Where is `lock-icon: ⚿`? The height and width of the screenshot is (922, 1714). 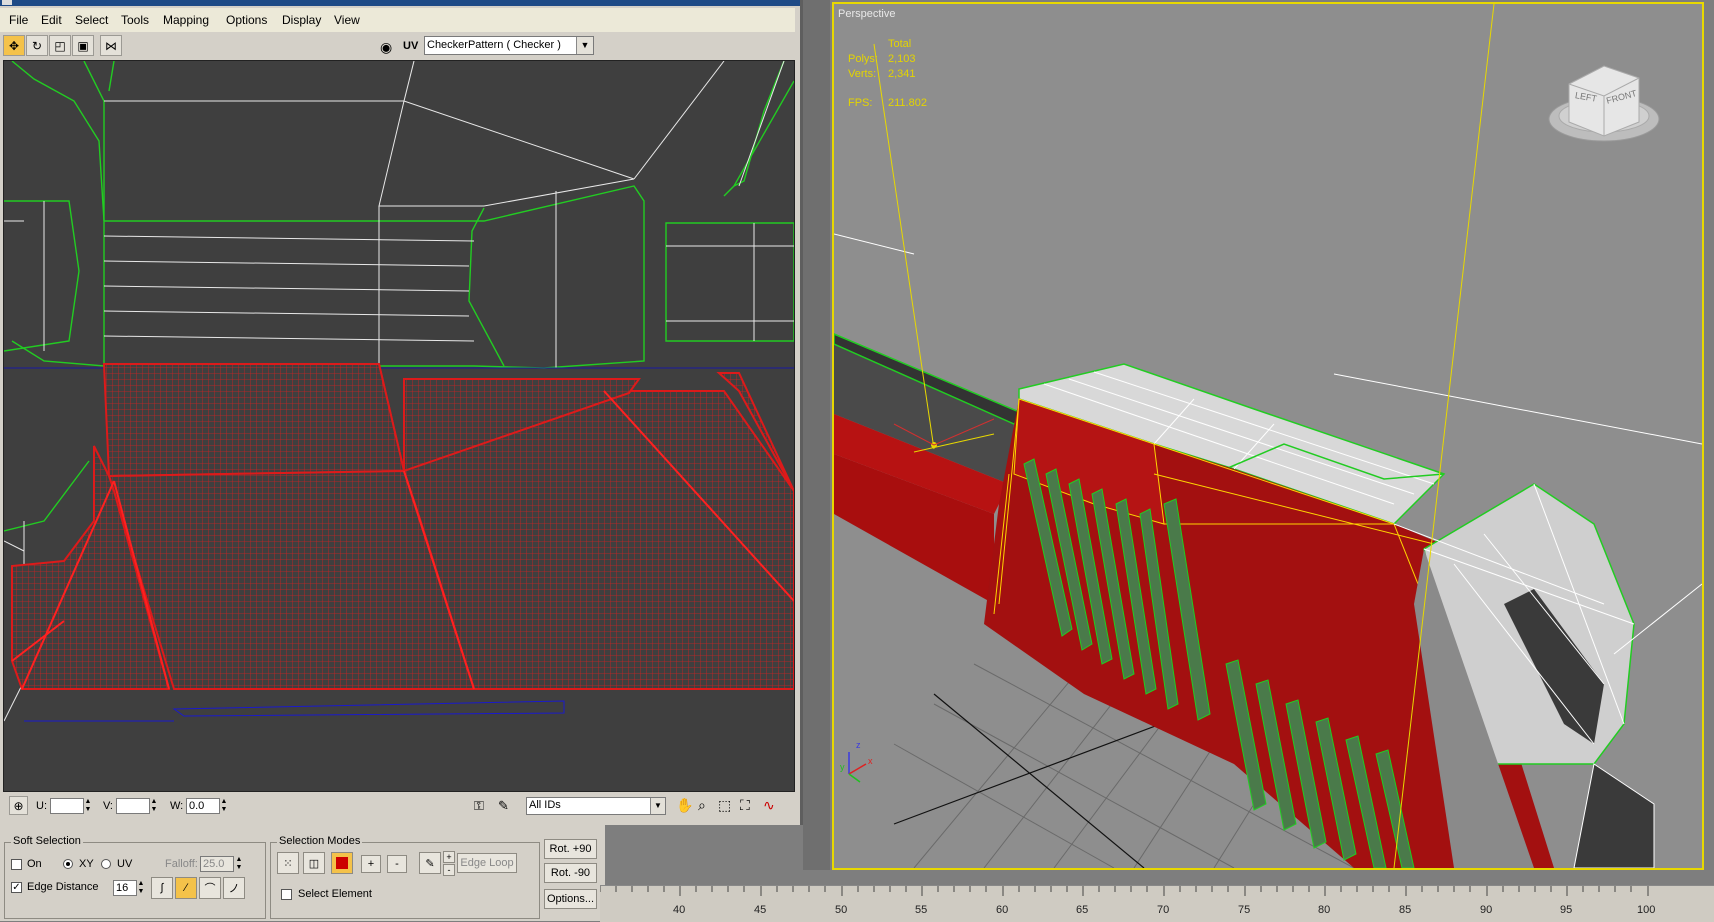 lock-icon: ⚿ is located at coordinates (479, 806).